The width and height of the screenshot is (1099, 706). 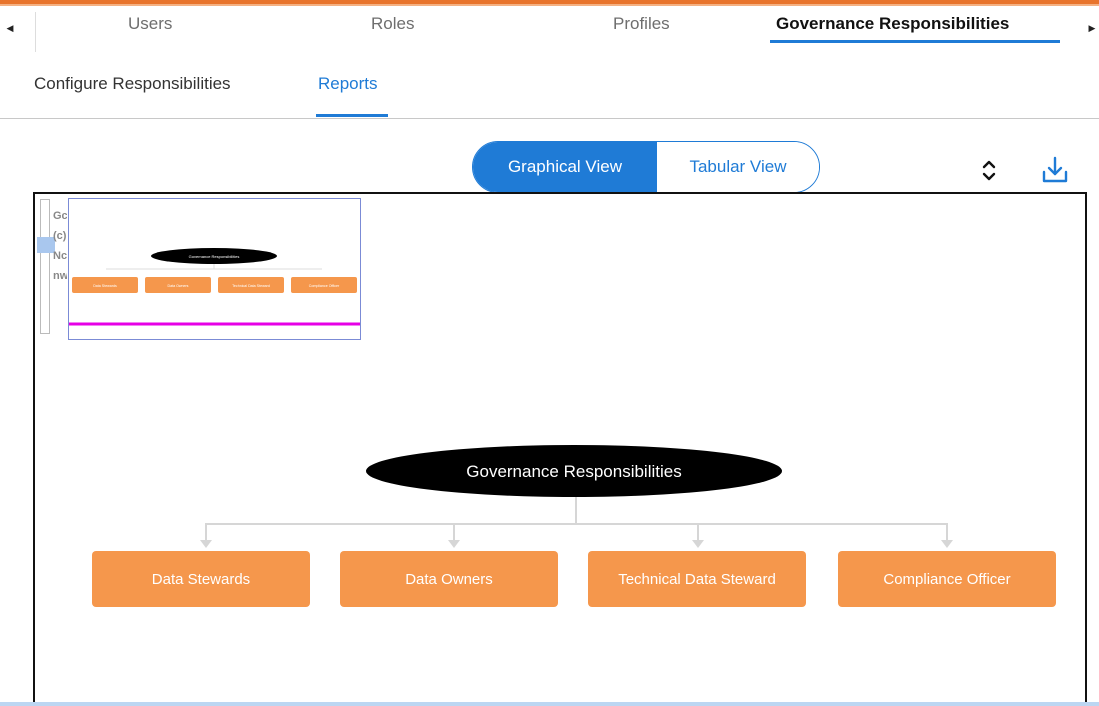 What do you see at coordinates (449, 579) in the screenshot?
I see `child-node-label: Data Owners` at bounding box center [449, 579].